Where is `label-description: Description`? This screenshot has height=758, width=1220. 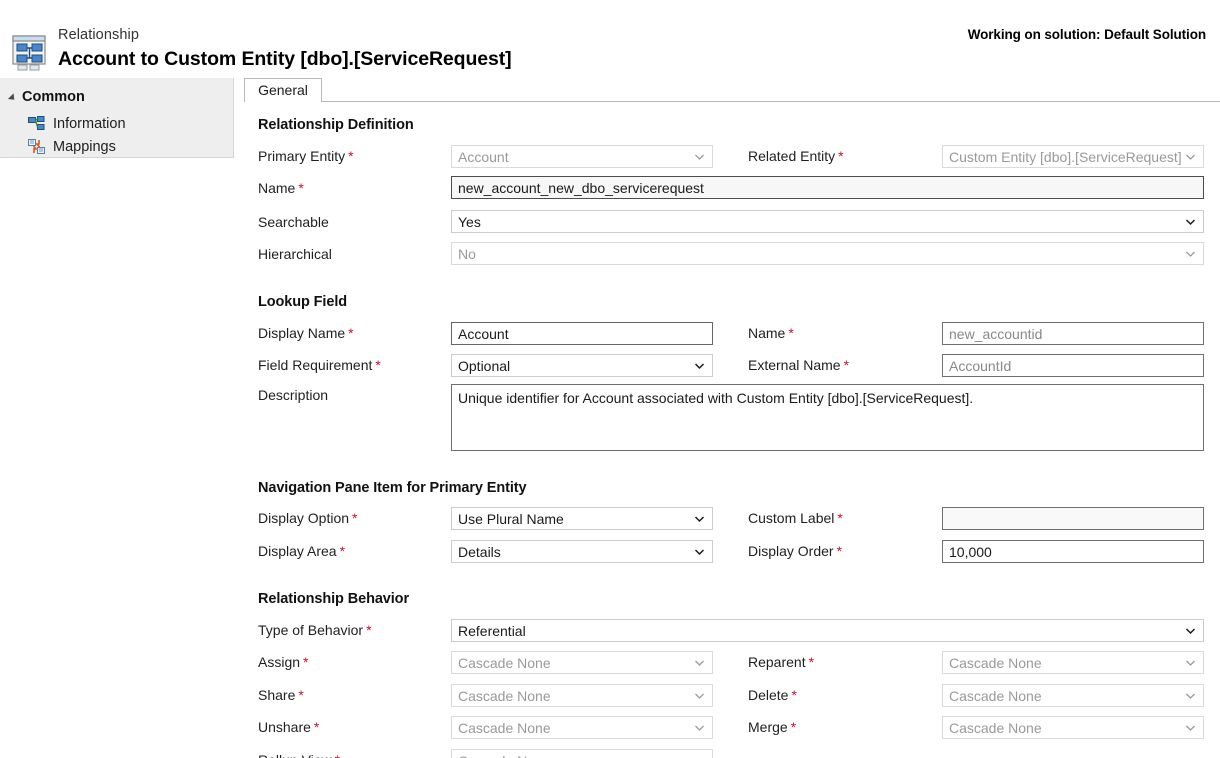
label-description: Description is located at coordinates (293, 395).